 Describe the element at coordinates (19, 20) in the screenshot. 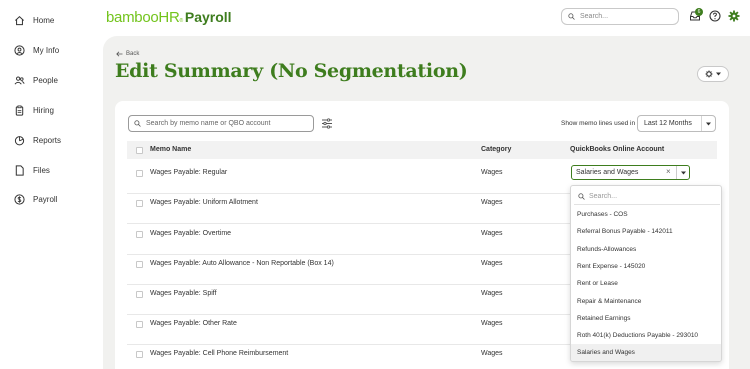

I see `home-icon` at that location.